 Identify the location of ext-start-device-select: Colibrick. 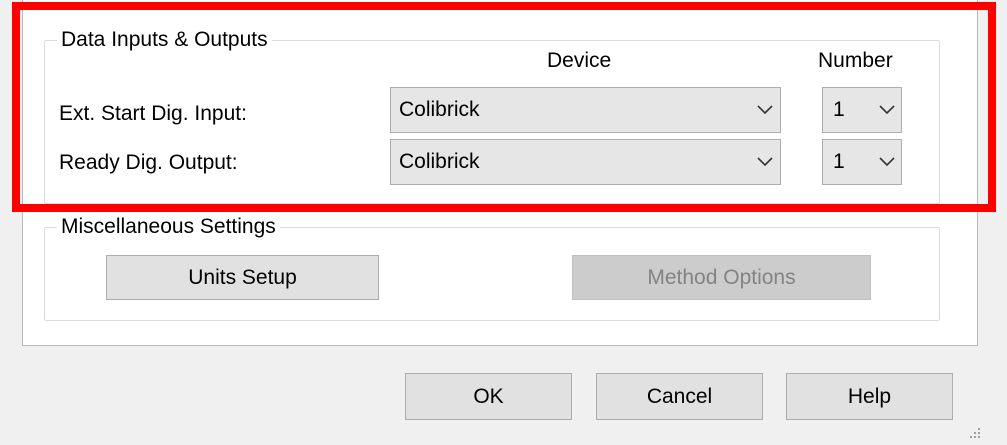
(585, 110).